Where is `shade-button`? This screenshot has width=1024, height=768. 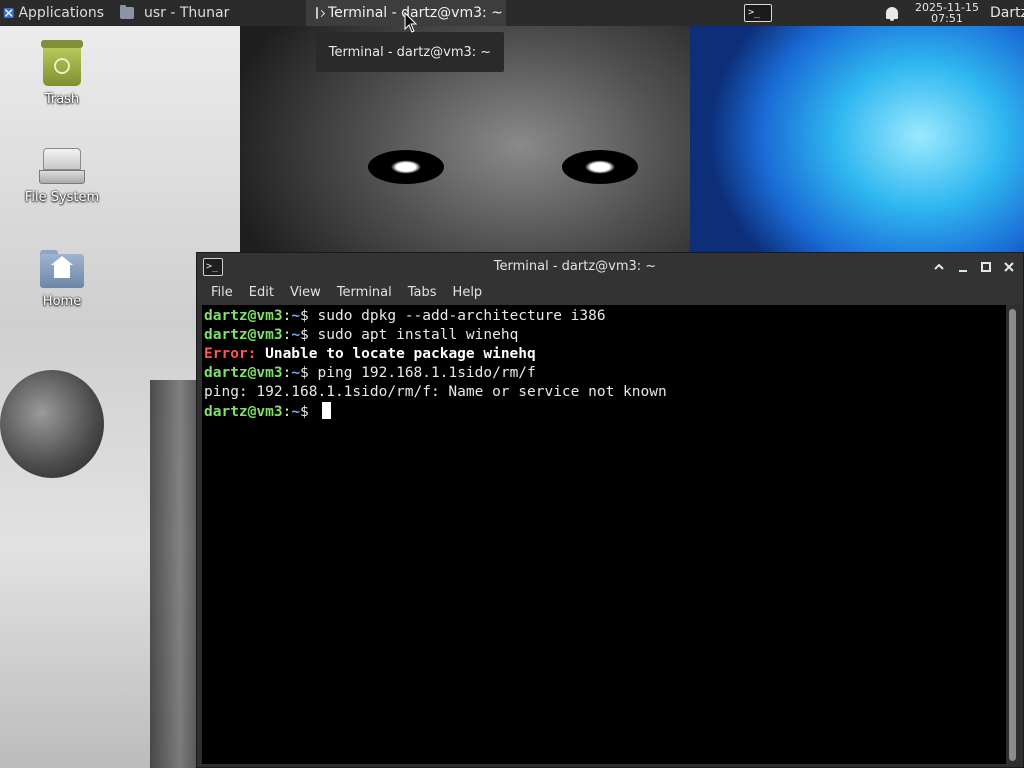 shade-button is located at coordinates (939, 267).